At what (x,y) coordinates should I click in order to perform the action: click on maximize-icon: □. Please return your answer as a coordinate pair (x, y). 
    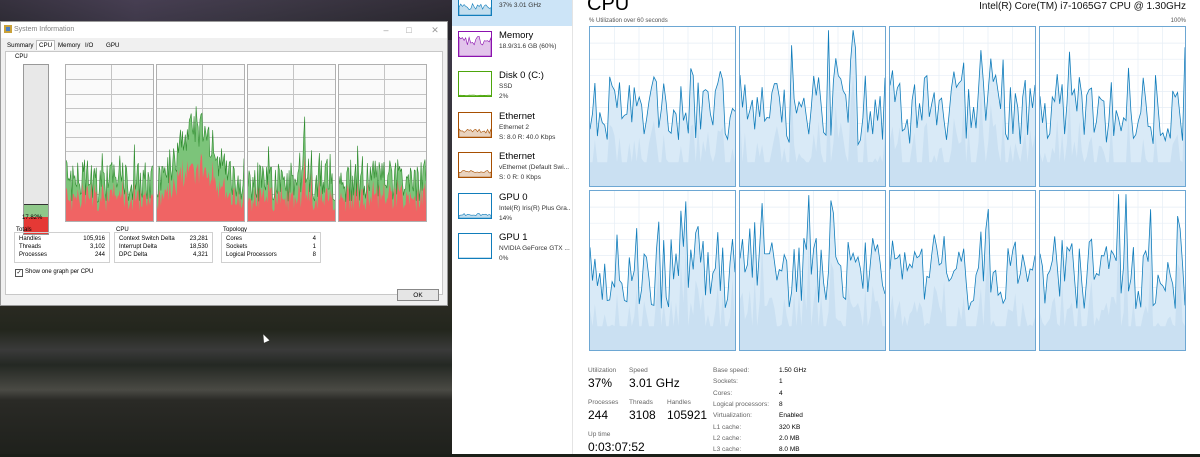
    Looking at the image, I should click on (409, 30).